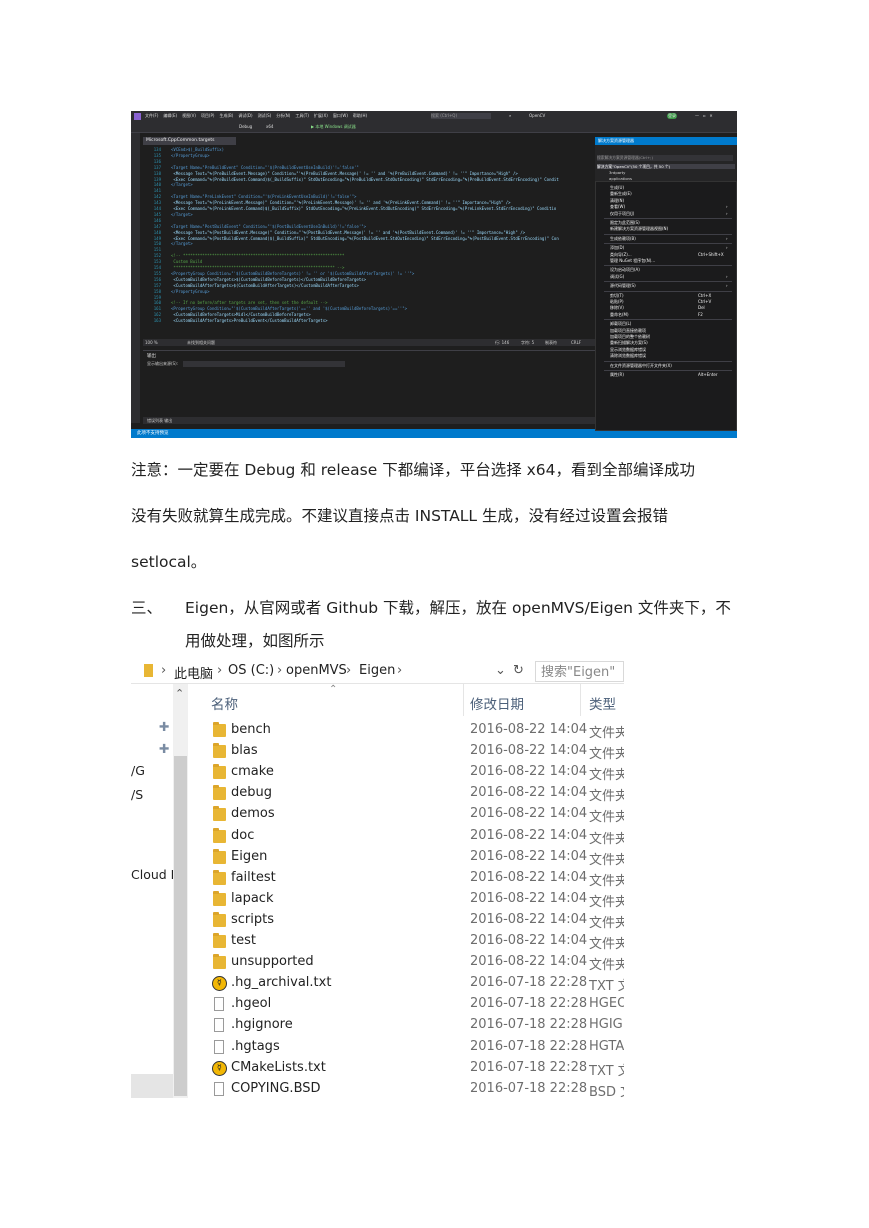 The width and height of the screenshot is (869, 1228). I want to click on column-header-date: 修改日期, so click(497, 703).